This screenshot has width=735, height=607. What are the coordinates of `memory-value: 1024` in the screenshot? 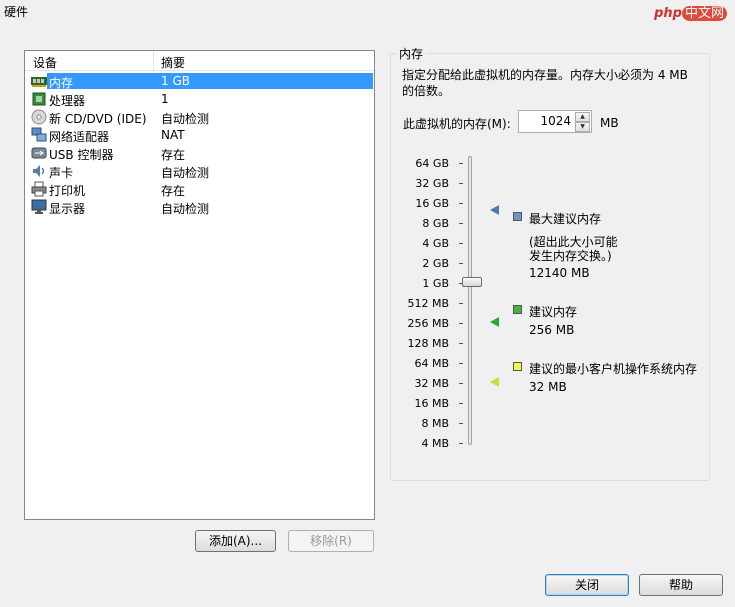 It's located at (555, 121).